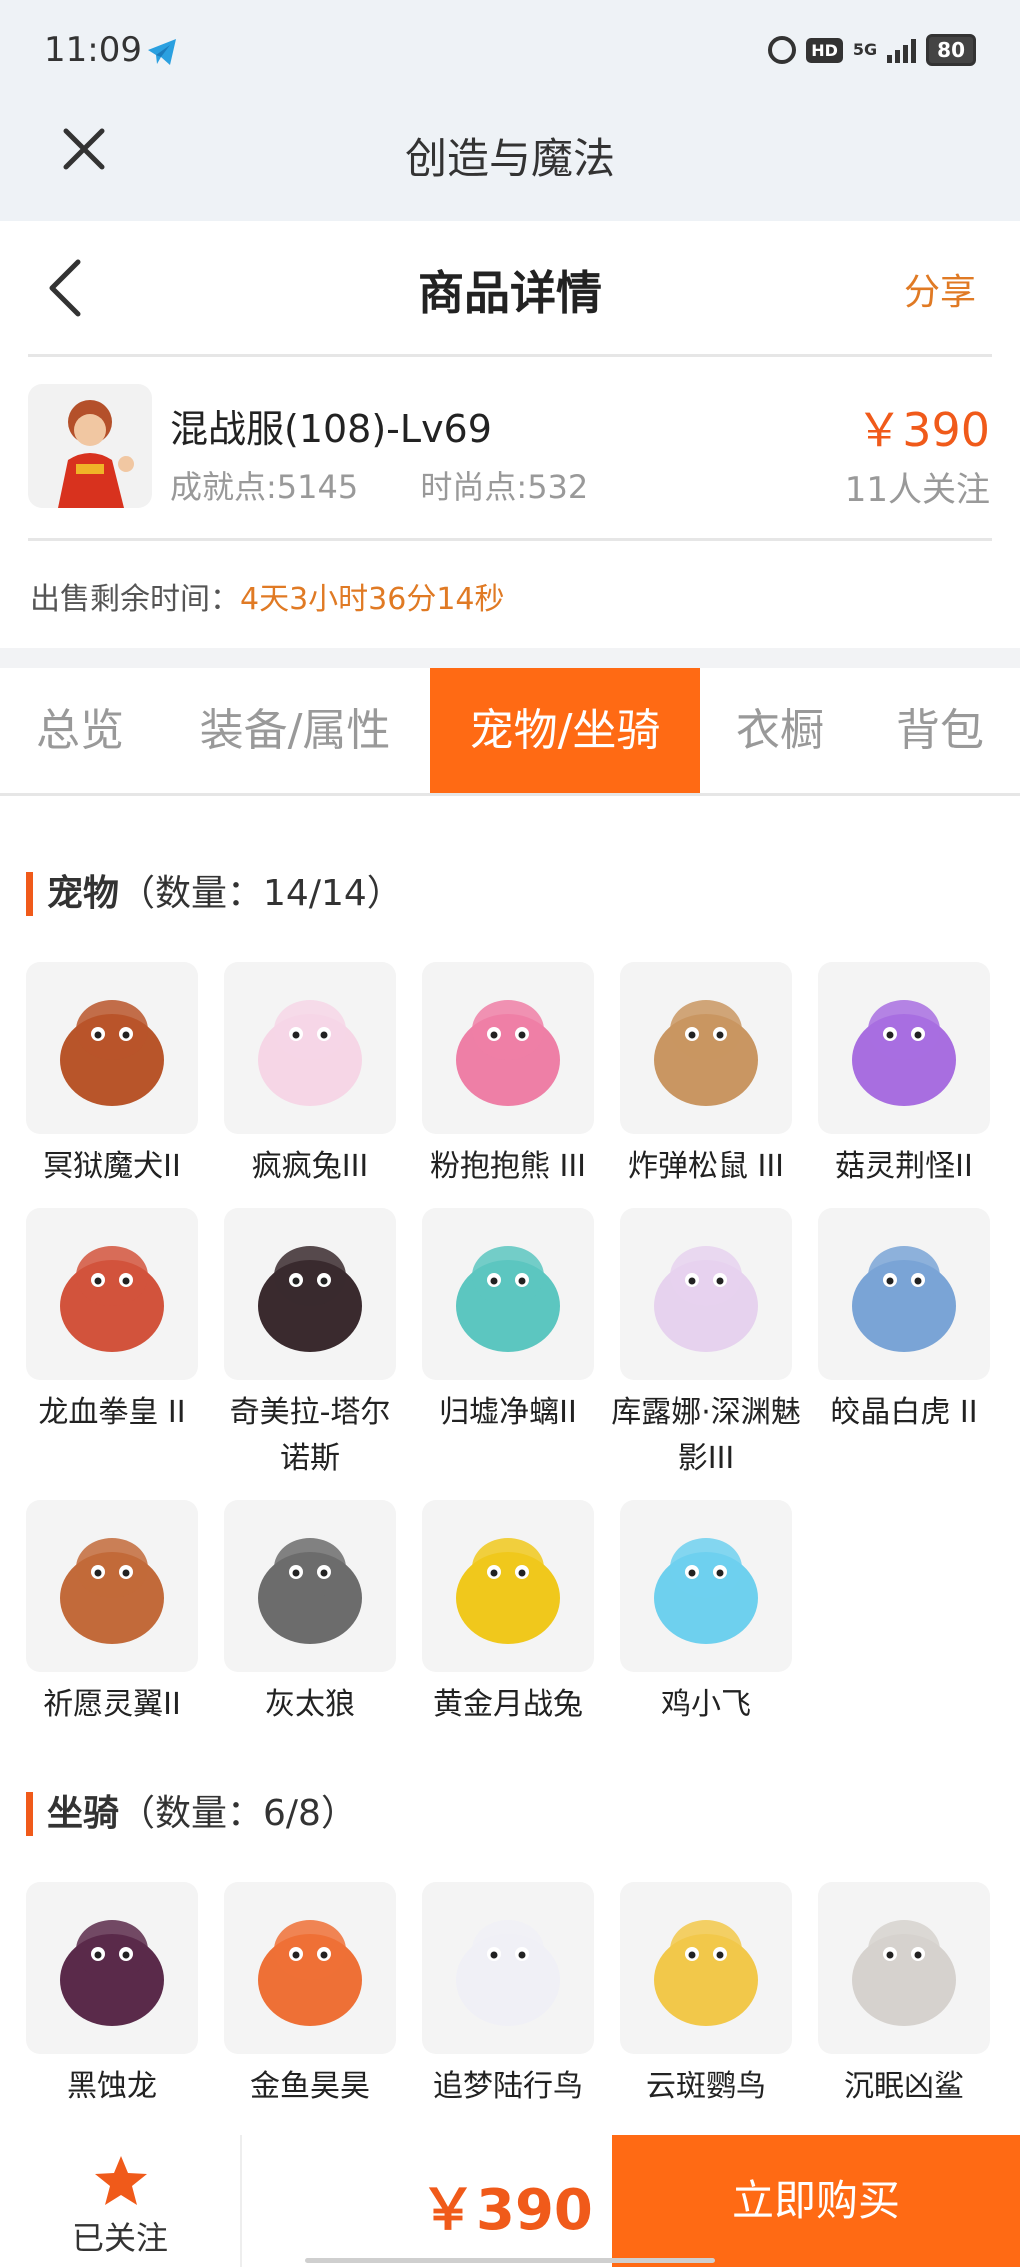  I want to click on achievement-points: 成就点:5145, so click(264, 487).